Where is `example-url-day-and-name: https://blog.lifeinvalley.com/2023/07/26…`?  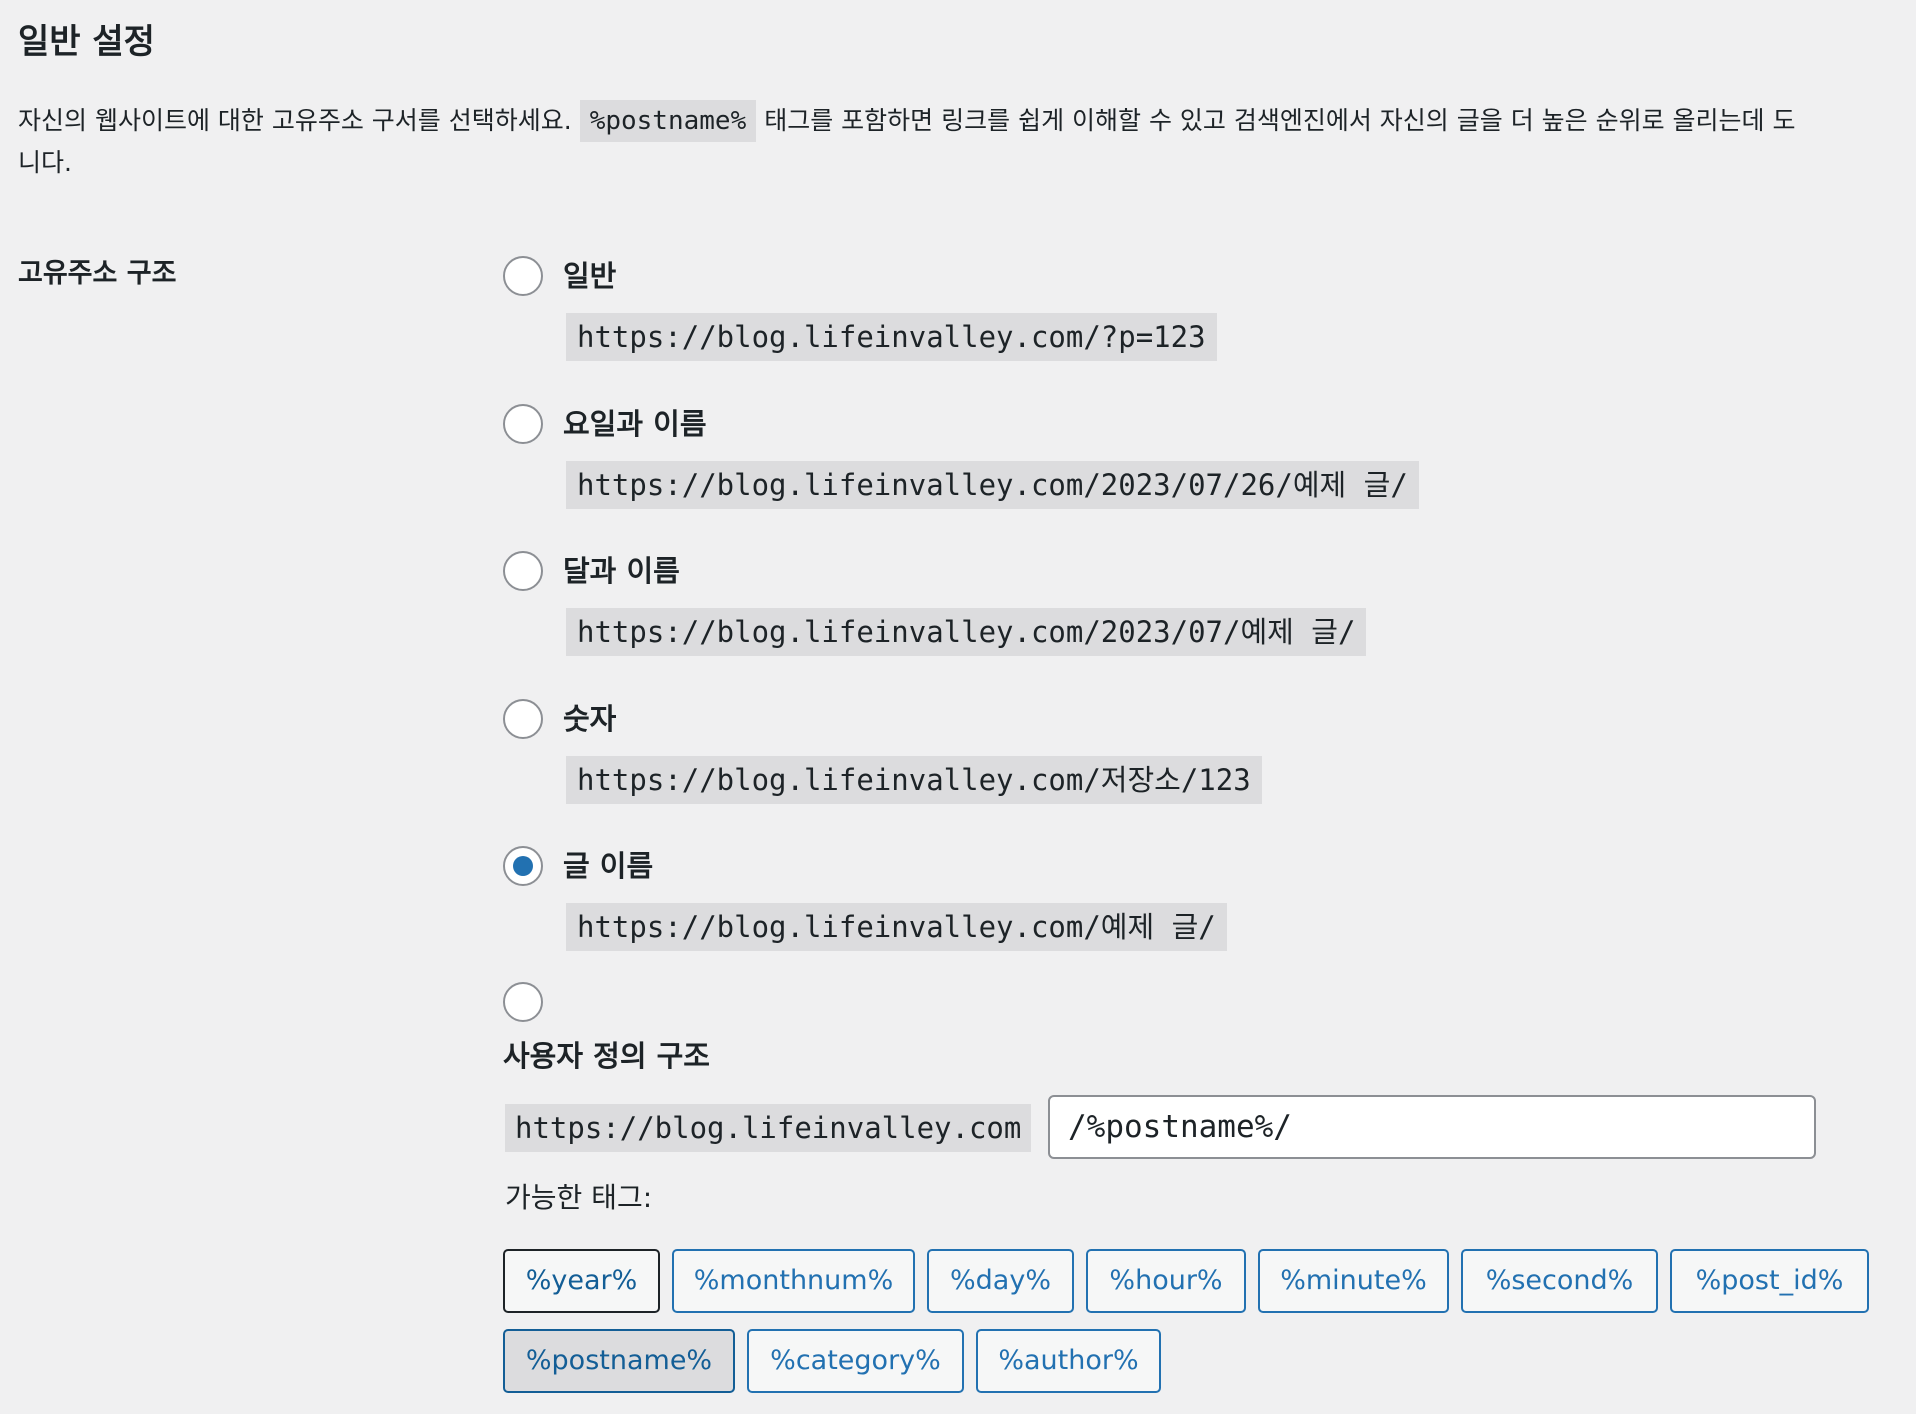
example-url-day-and-name: https://blog.lifeinvalley.com/2023/07/26… is located at coordinates (992, 485).